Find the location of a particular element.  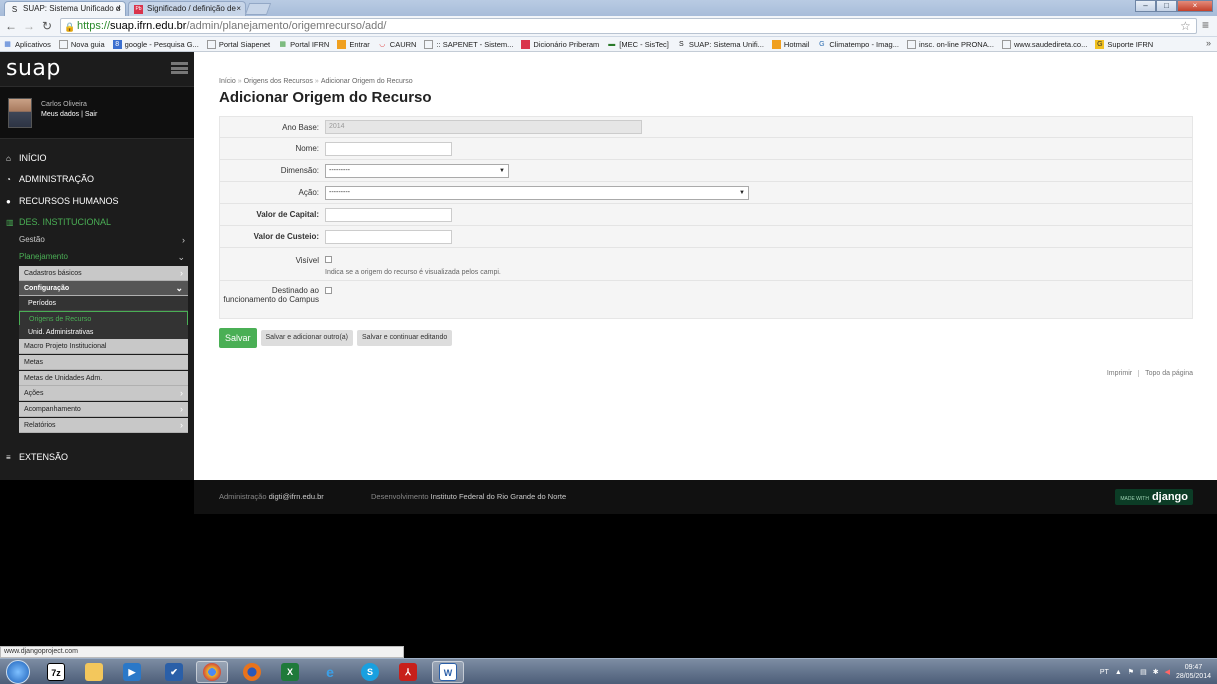

destinado-checkbox is located at coordinates (328, 290).